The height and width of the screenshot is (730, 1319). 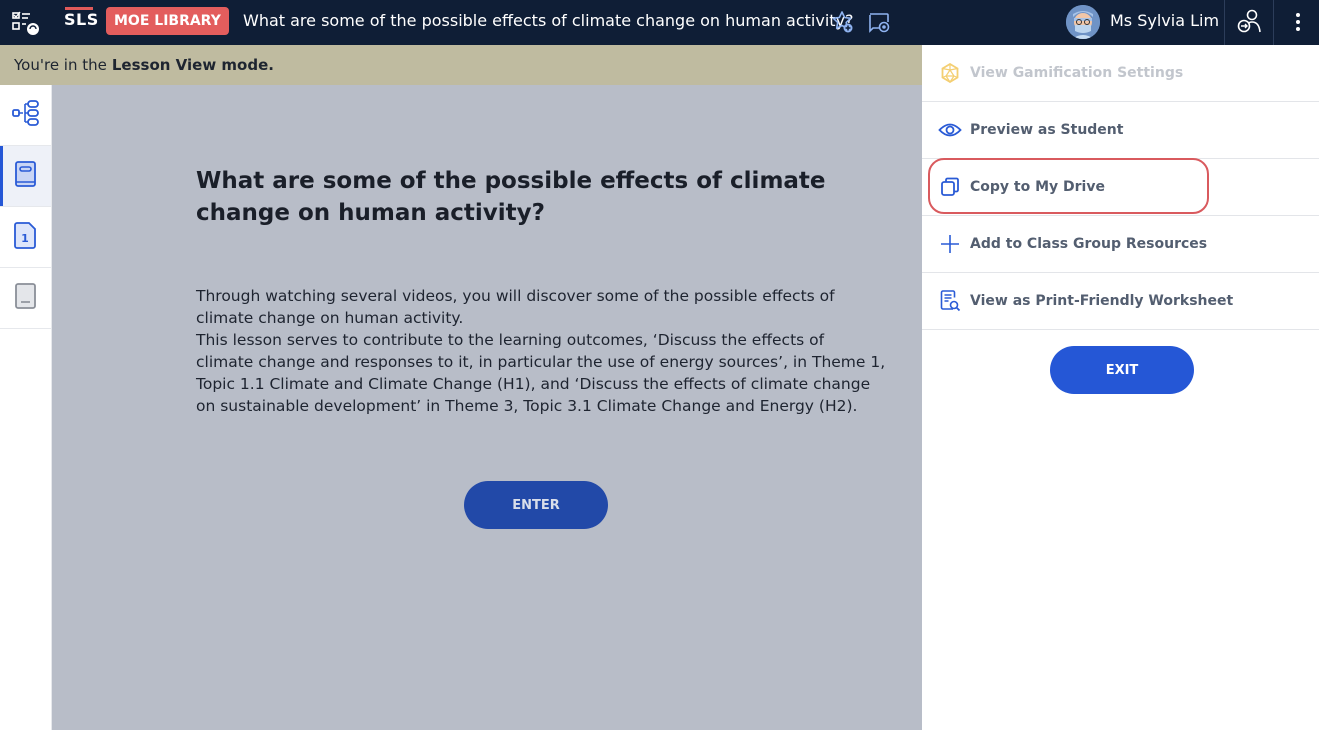 I want to click on menu-item-view-as-print-friendly-worksheet: View as Print-Friendly Worksheet, so click(x=1120, y=301).